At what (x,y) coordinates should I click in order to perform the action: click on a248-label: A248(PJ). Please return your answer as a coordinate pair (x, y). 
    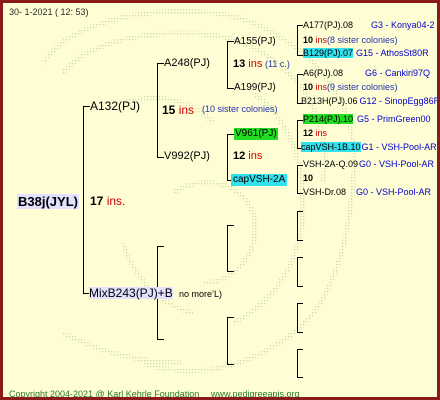
    Looking at the image, I should click on (187, 63).